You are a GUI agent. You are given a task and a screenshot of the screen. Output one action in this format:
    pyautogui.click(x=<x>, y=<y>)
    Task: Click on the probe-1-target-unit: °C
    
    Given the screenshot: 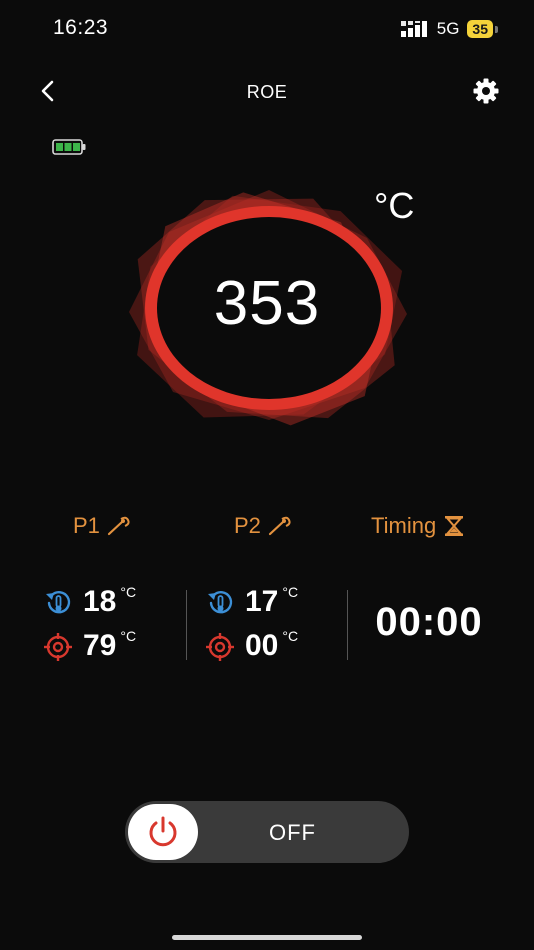 What is the action you would take?
    pyautogui.click(x=128, y=636)
    